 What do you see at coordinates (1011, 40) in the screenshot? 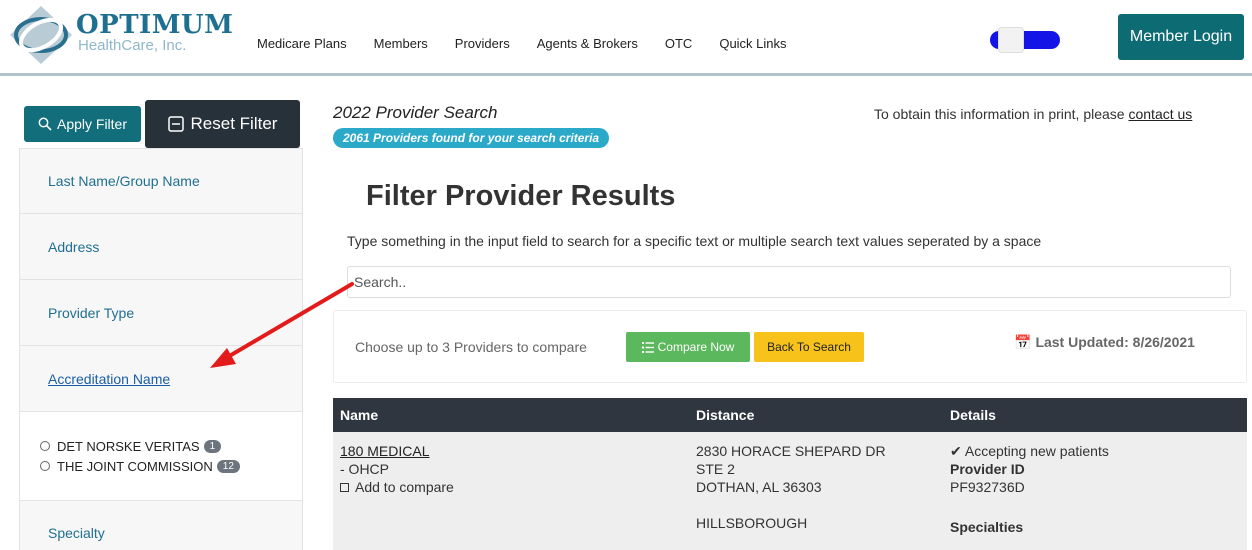
I see `toggle-knob` at bounding box center [1011, 40].